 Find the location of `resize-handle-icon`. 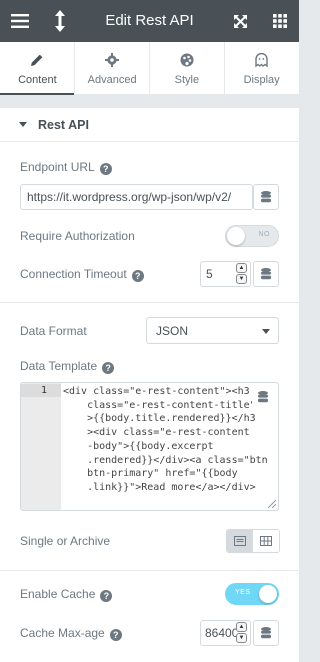

resize-handle-icon is located at coordinates (272, 504).